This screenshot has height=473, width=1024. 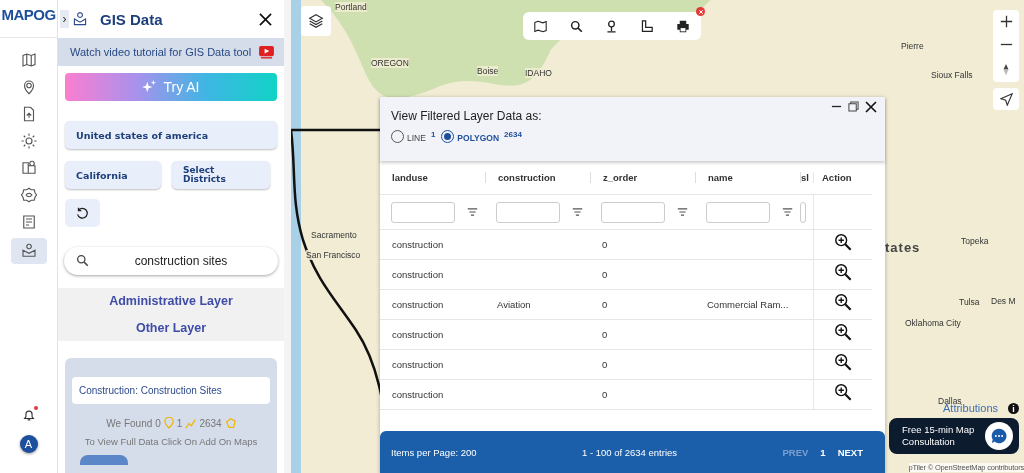 I want to click on next-button: NEXT, so click(x=850, y=452).